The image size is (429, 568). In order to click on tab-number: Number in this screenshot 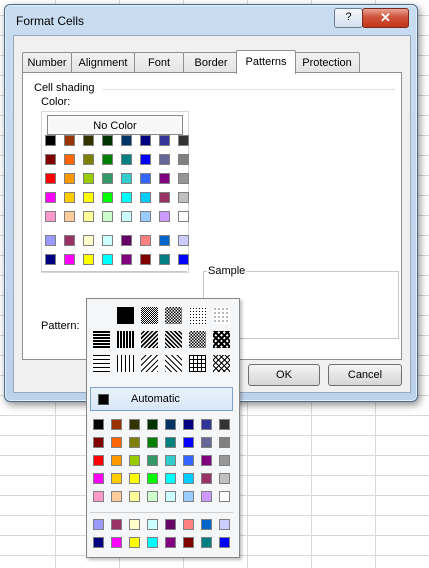, I will do `click(47, 62)`.